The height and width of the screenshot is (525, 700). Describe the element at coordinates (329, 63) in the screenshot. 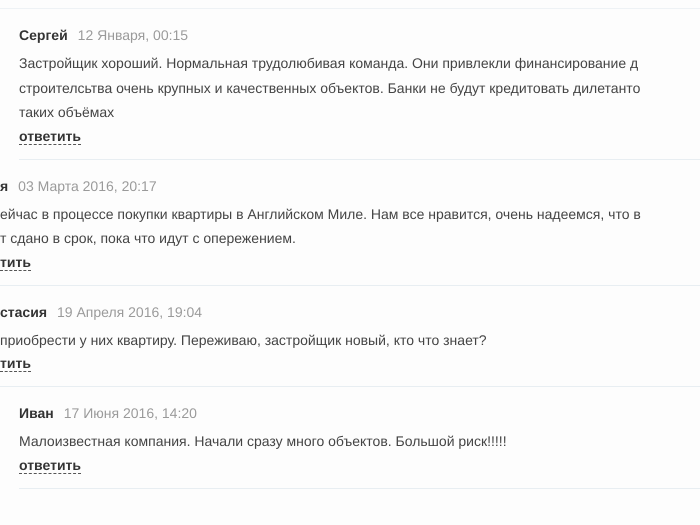

I see `comment-text: Застройщик хороший. Нормальная трудолюбивая команда. Они привлекли финансирование д` at that location.